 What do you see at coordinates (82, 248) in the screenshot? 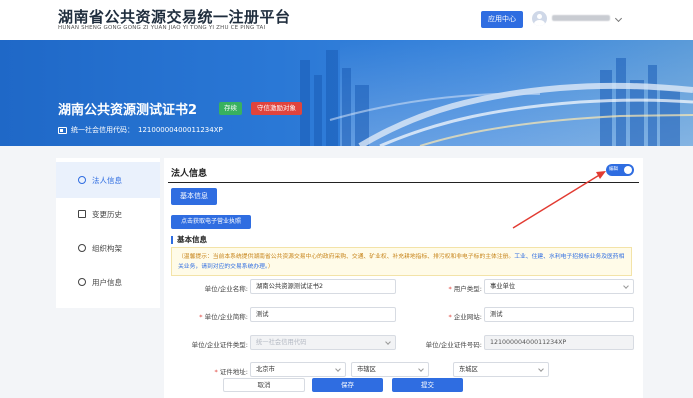
I see `org-icon` at bounding box center [82, 248].